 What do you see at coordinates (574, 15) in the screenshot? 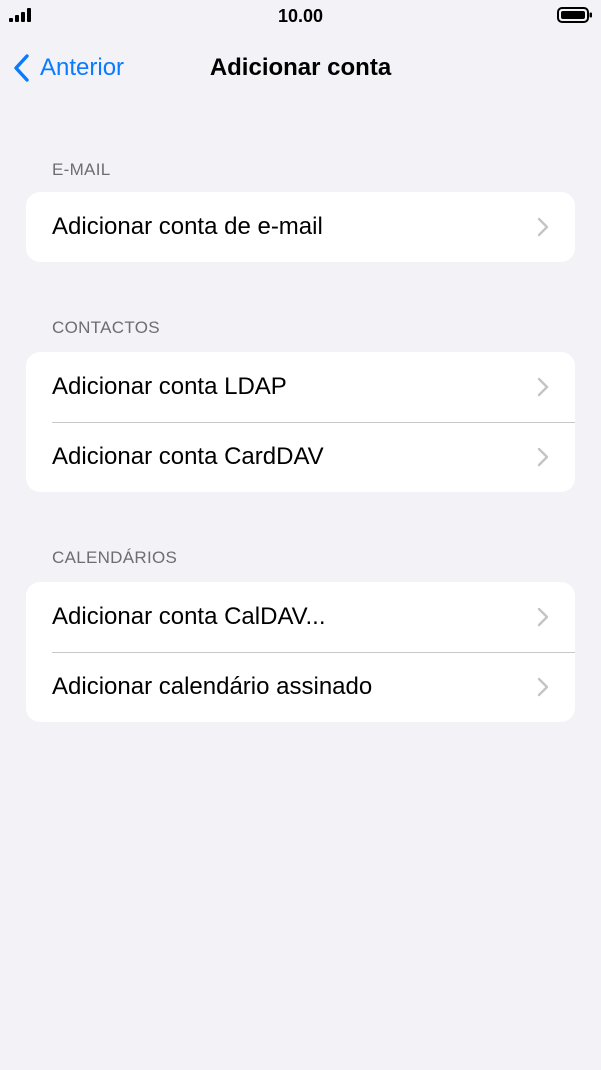
I see `battery-icon` at bounding box center [574, 15].